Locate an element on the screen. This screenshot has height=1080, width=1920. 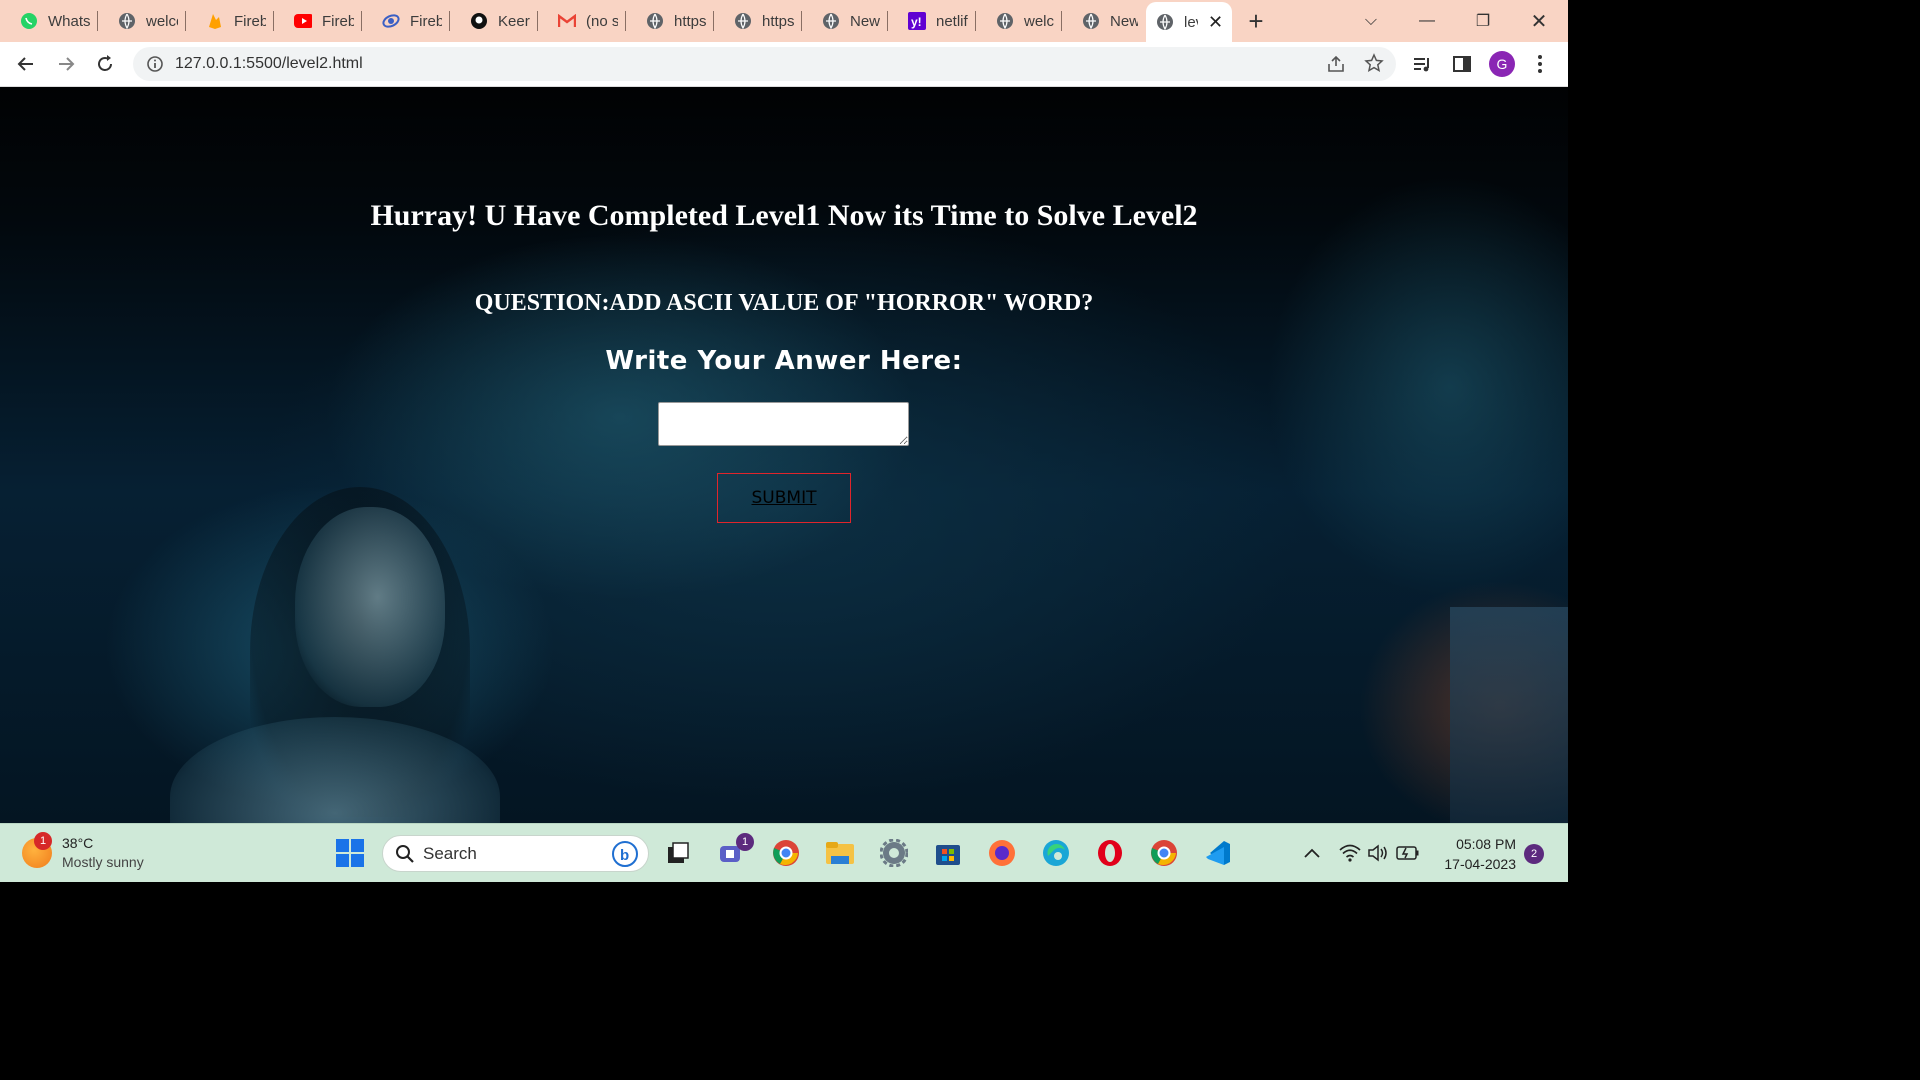
tab-title: Keerthi is located at coordinates (514, 21).